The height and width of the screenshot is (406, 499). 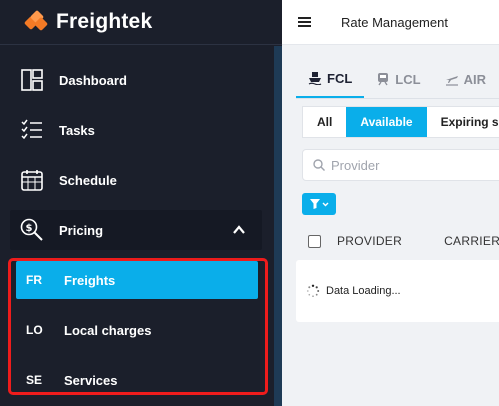 I want to click on brand-name: Freightek, so click(x=104, y=21).